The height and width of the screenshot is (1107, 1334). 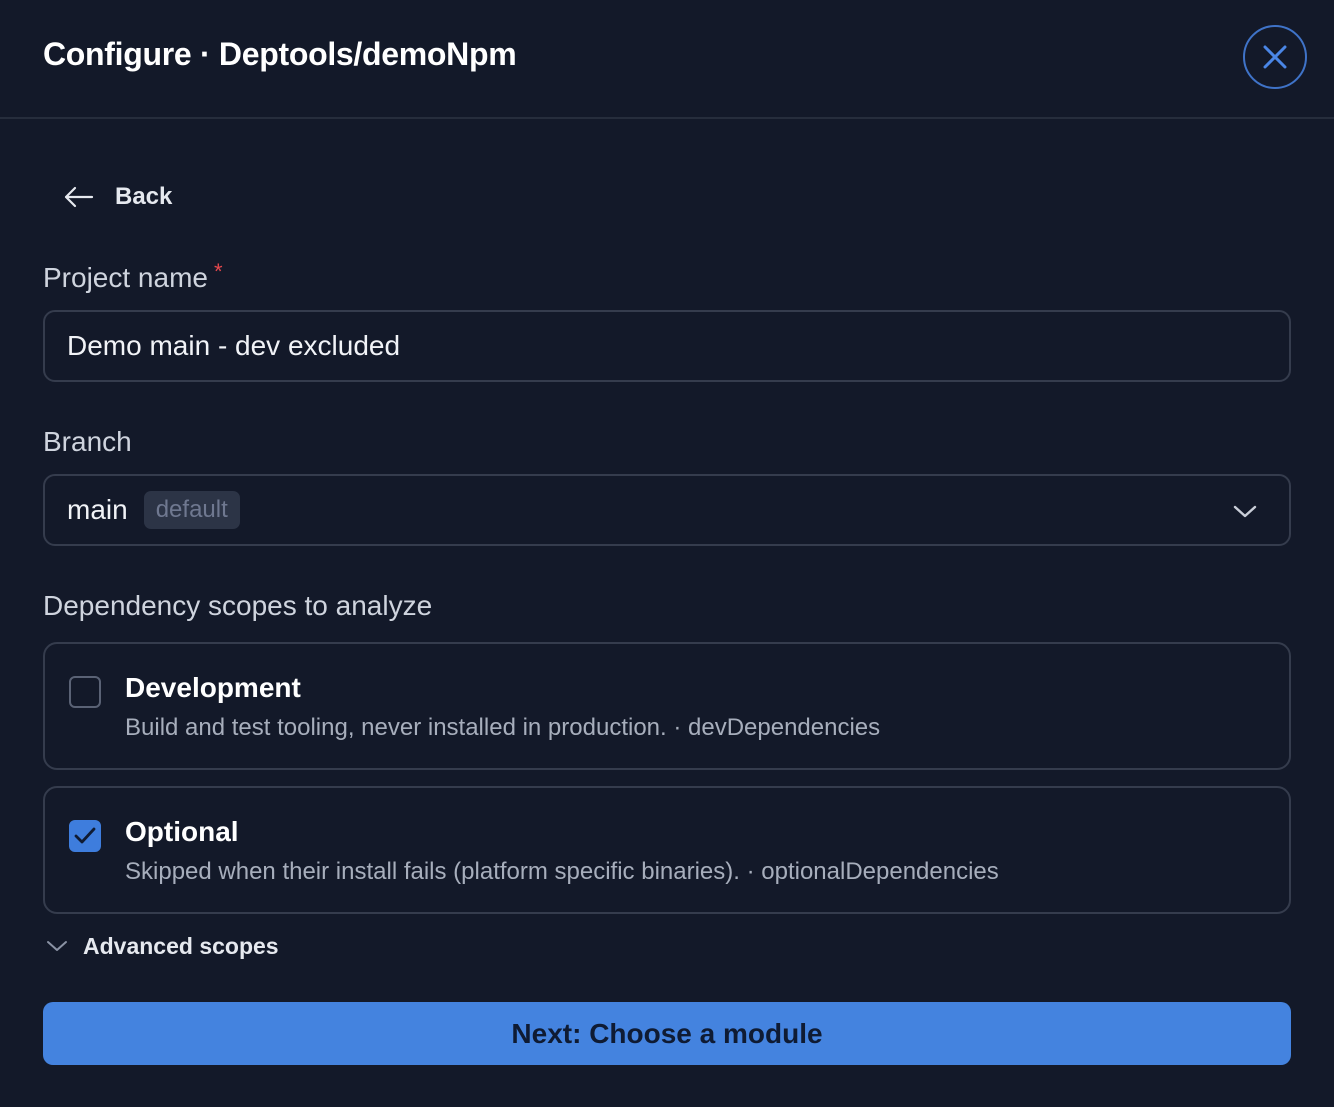 I want to click on next-button: Next: Choose a module, so click(x=667, y=1033).